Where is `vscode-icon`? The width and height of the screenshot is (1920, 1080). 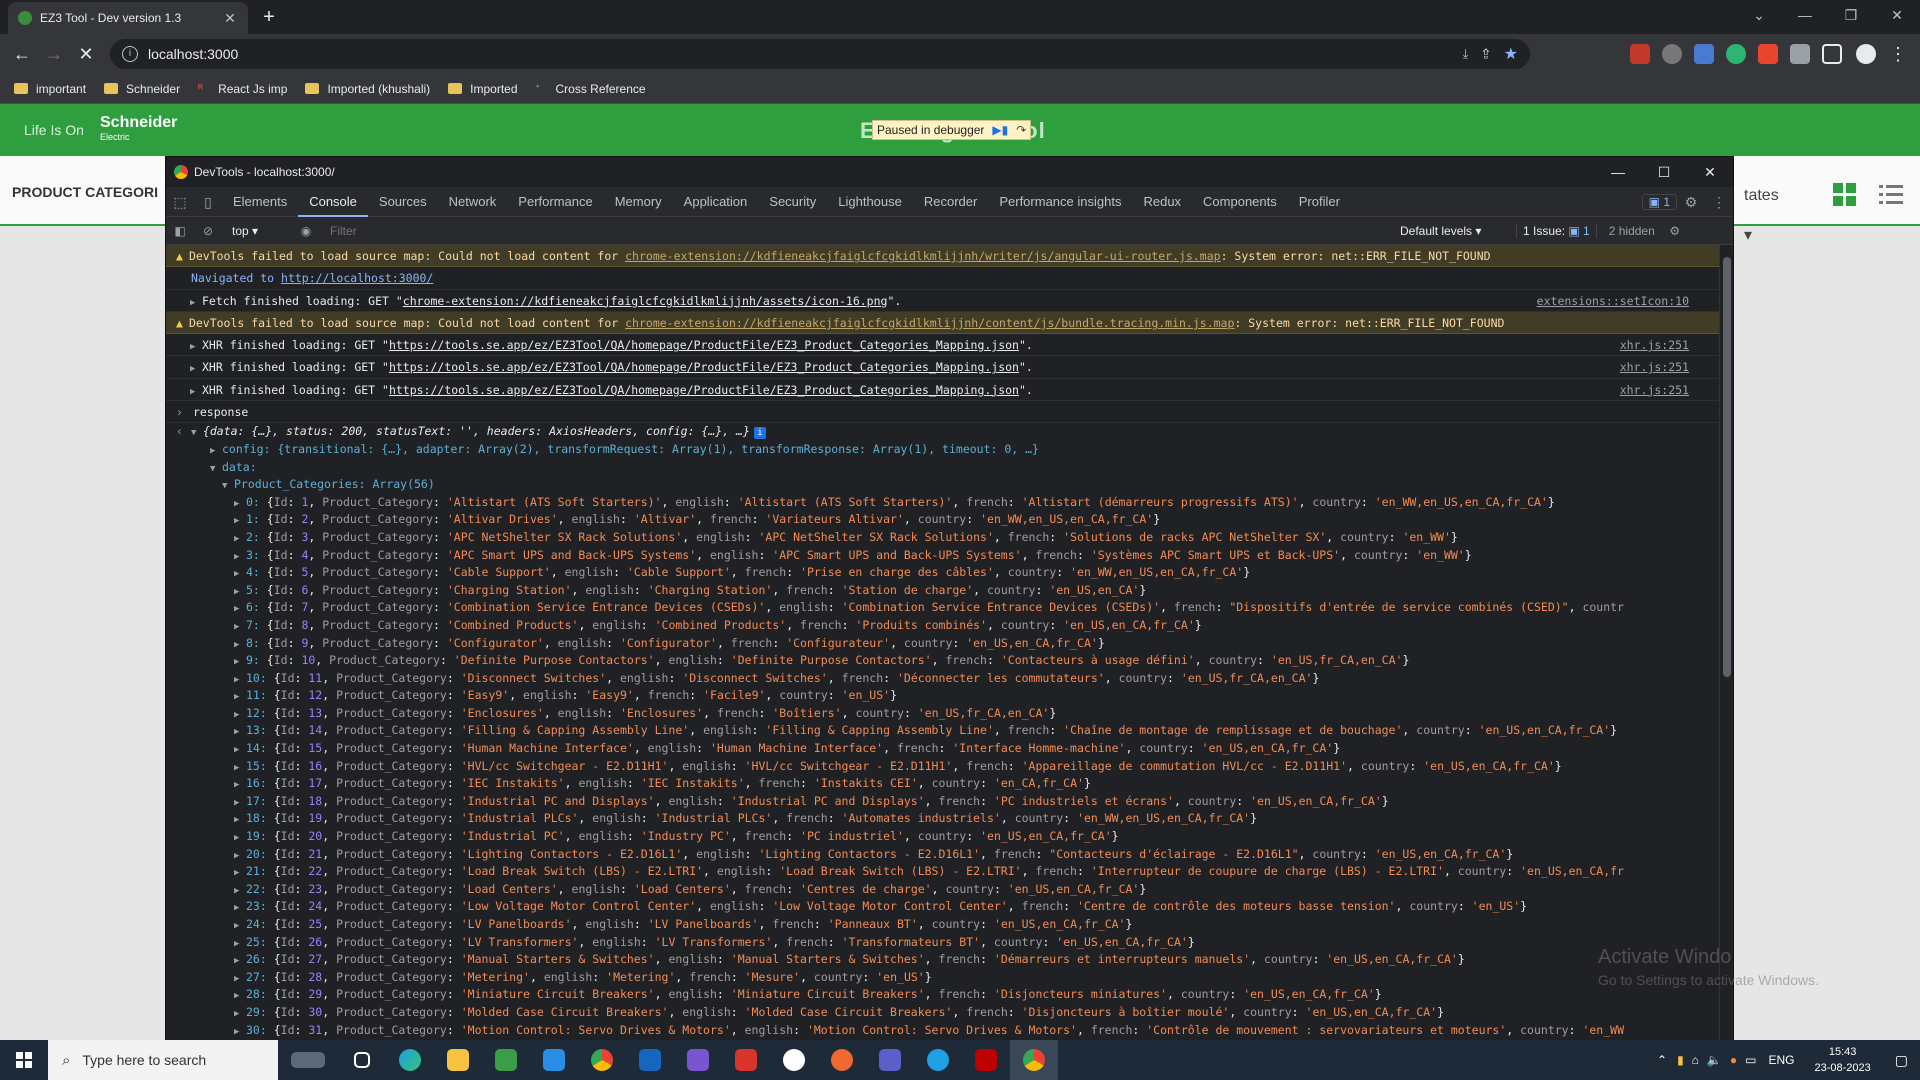 vscode-icon is located at coordinates (554, 1060).